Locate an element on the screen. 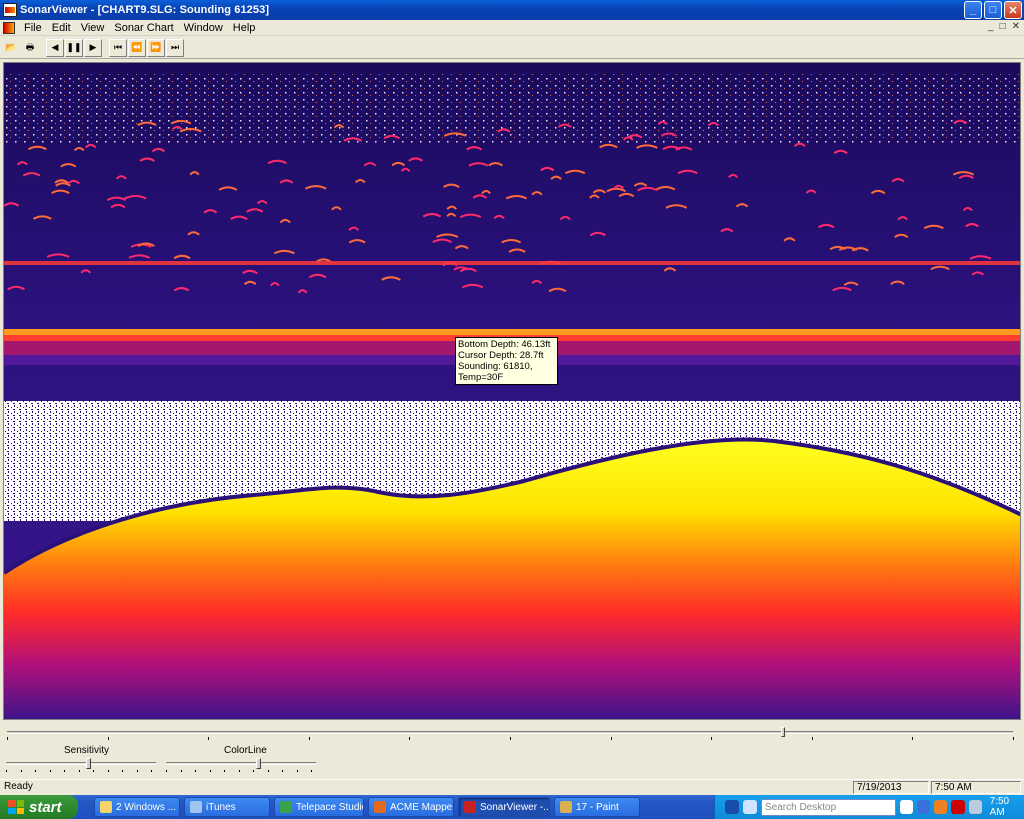 The image size is (1024, 819). menu-window: Window is located at coordinates (203, 28).